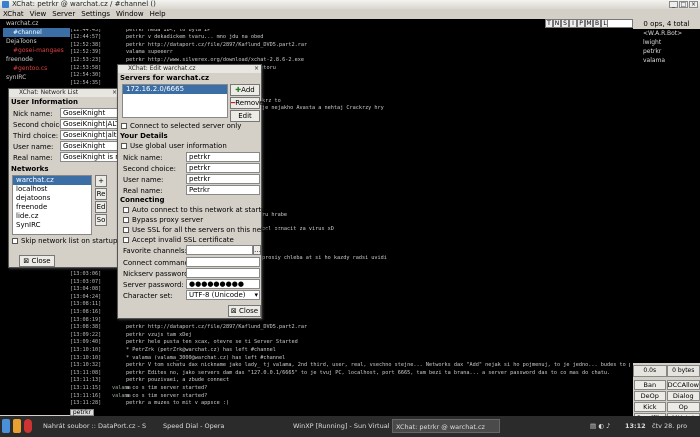 The image size is (700, 437). What do you see at coordinates (666, 60) in the screenshot?
I see `user-list-item: valama` at bounding box center [666, 60].